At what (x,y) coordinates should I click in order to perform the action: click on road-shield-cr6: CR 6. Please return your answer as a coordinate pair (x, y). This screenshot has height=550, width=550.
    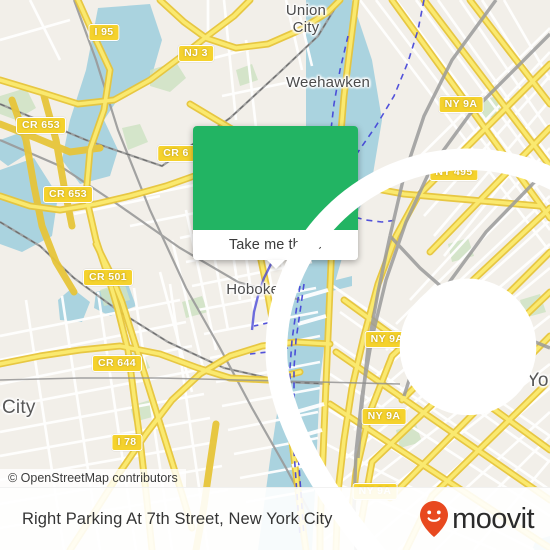
    Looking at the image, I should click on (176, 153).